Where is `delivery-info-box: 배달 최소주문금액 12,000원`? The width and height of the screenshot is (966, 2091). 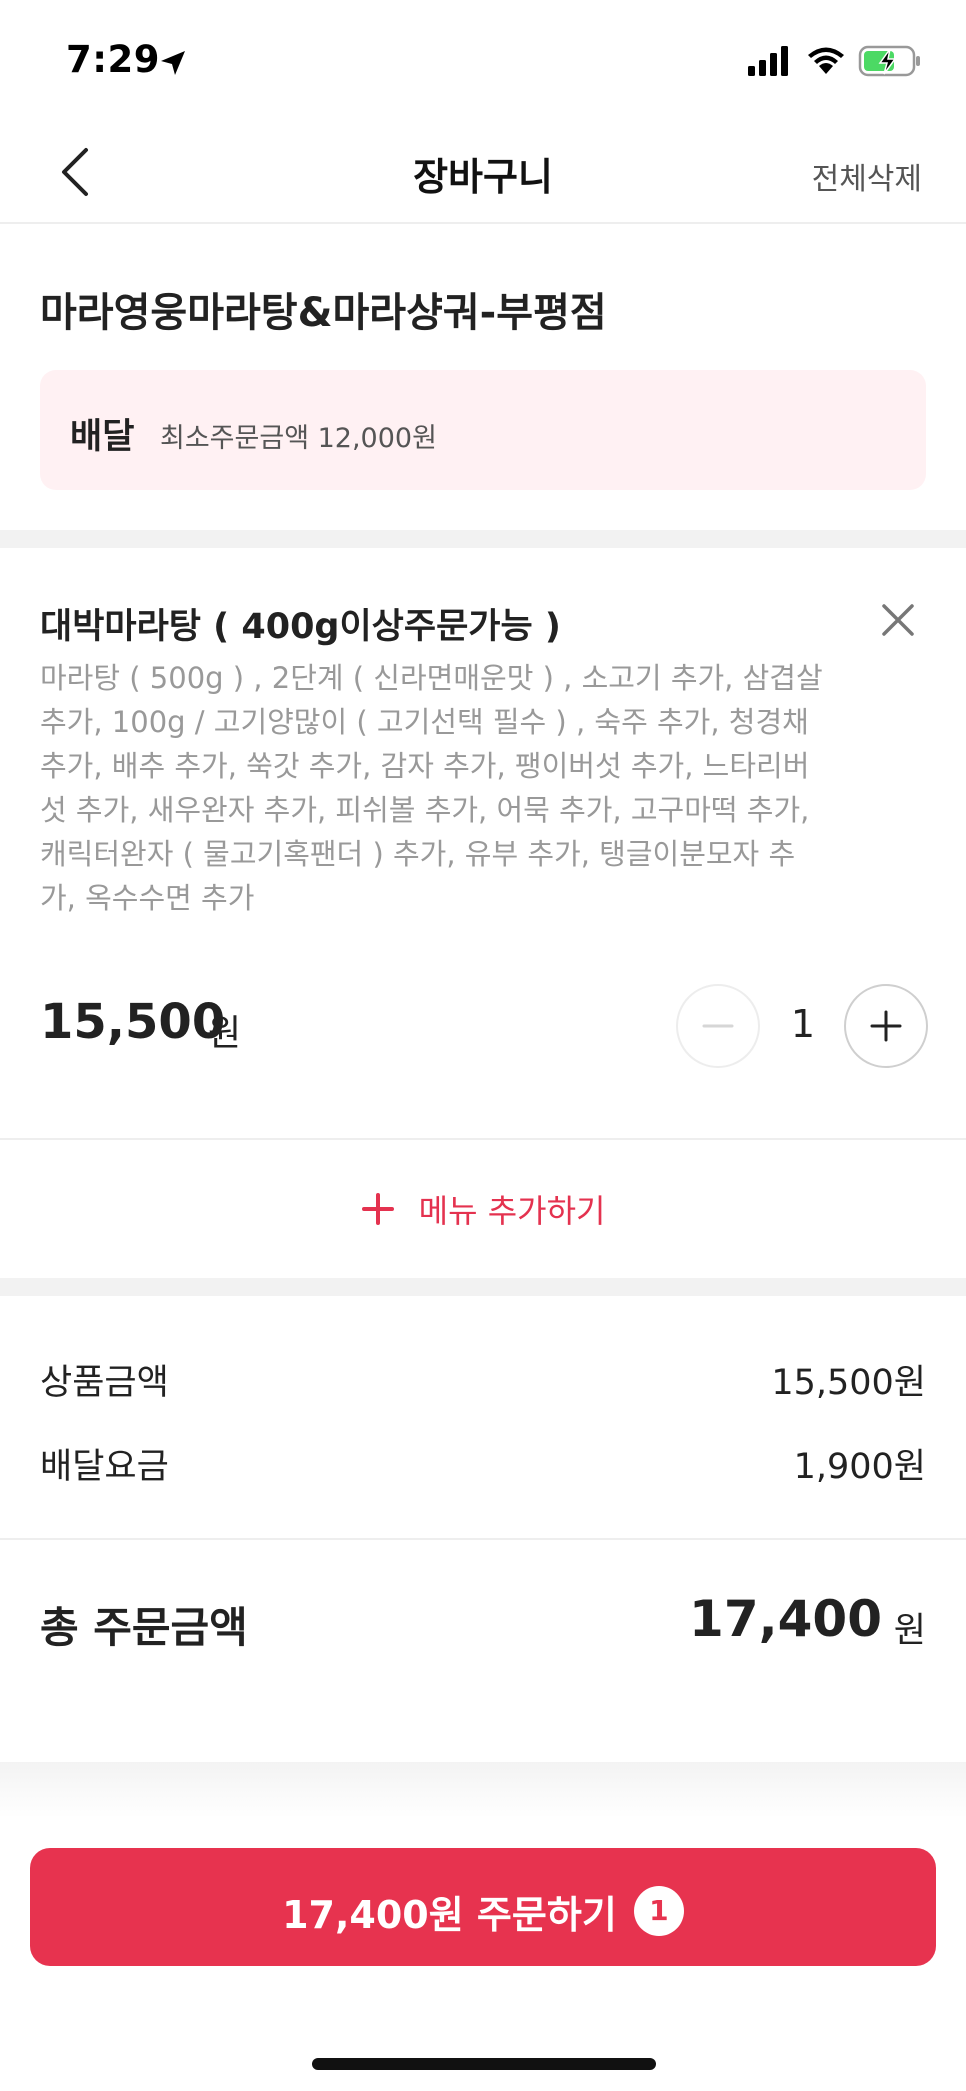
delivery-info-box: 배달 최소주문금액 12,000원 is located at coordinates (483, 430).